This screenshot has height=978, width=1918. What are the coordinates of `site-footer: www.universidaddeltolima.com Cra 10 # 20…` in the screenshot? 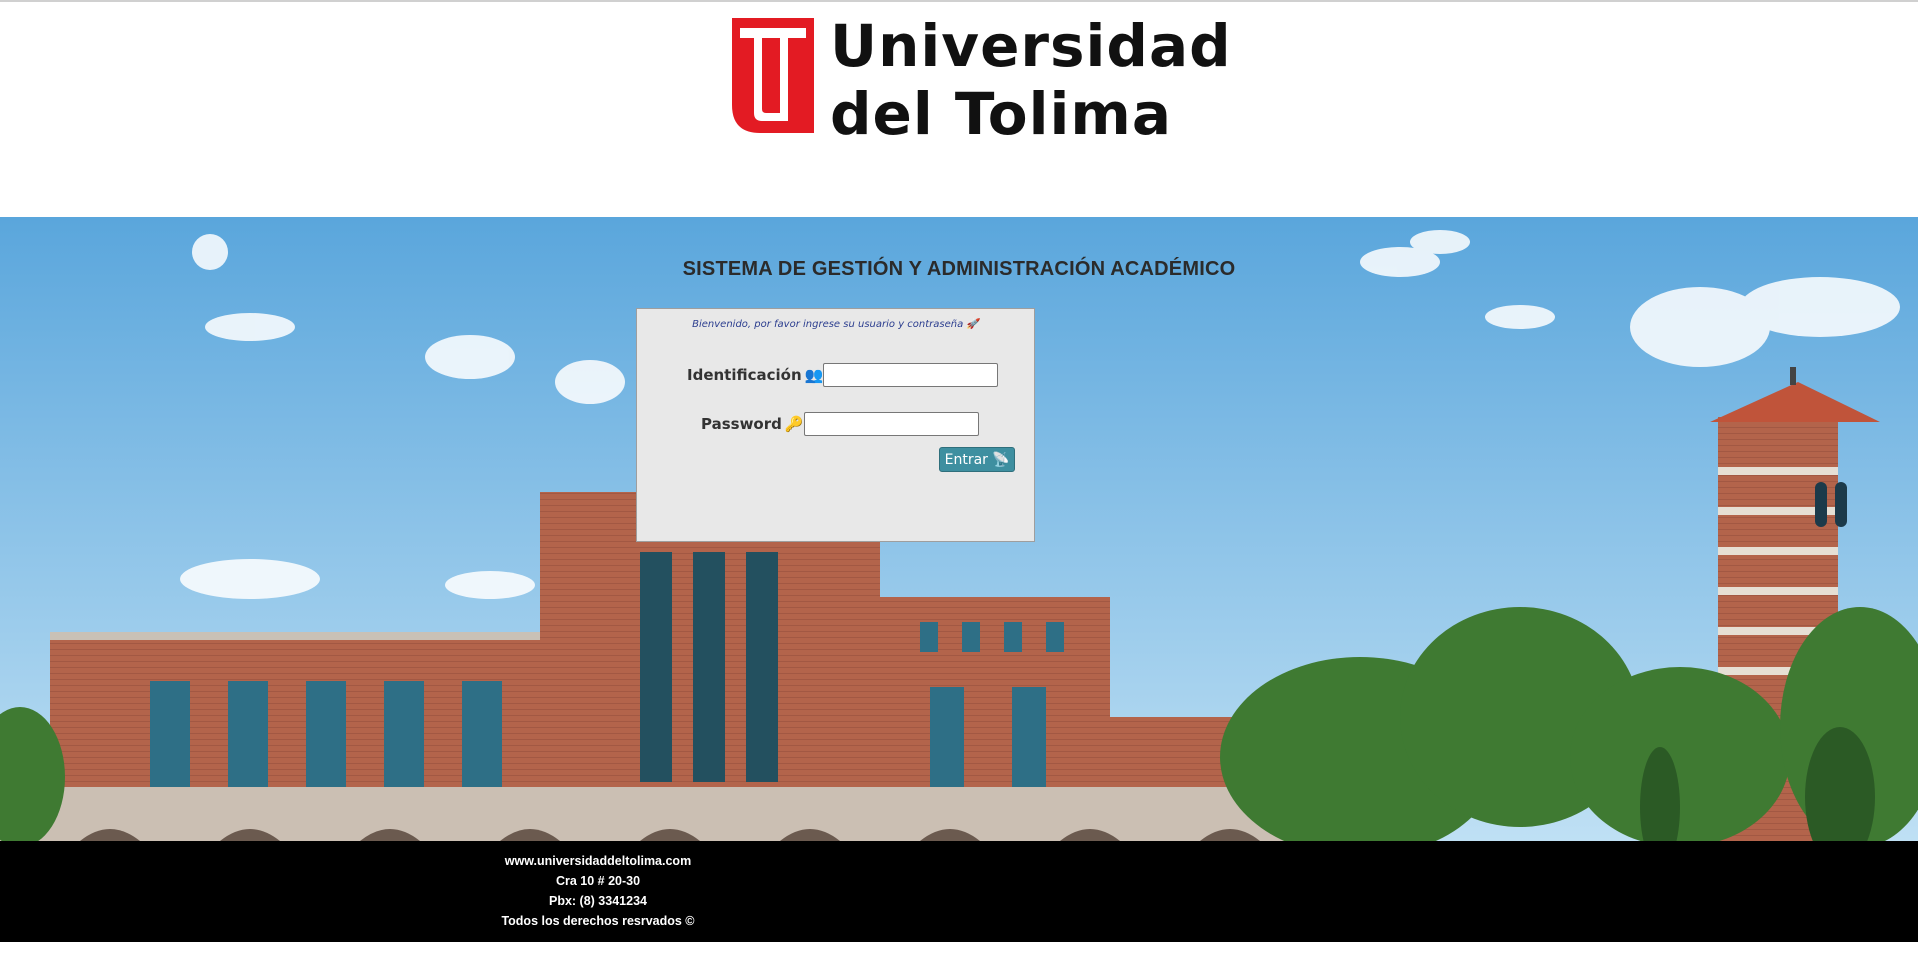 It's located at (959, 891).